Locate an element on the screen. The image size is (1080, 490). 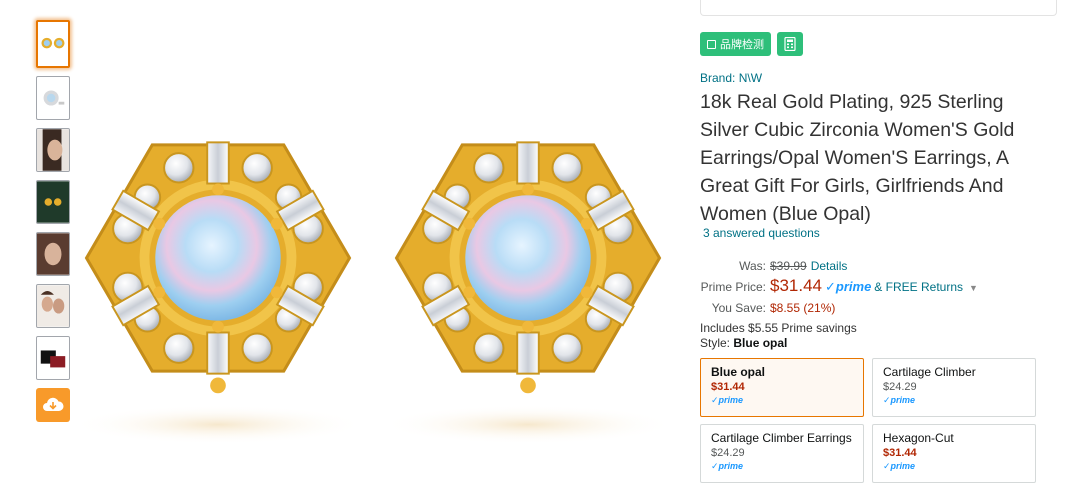
was-price-row: Was: $39.99 Details is located at coordinates (839, 266).